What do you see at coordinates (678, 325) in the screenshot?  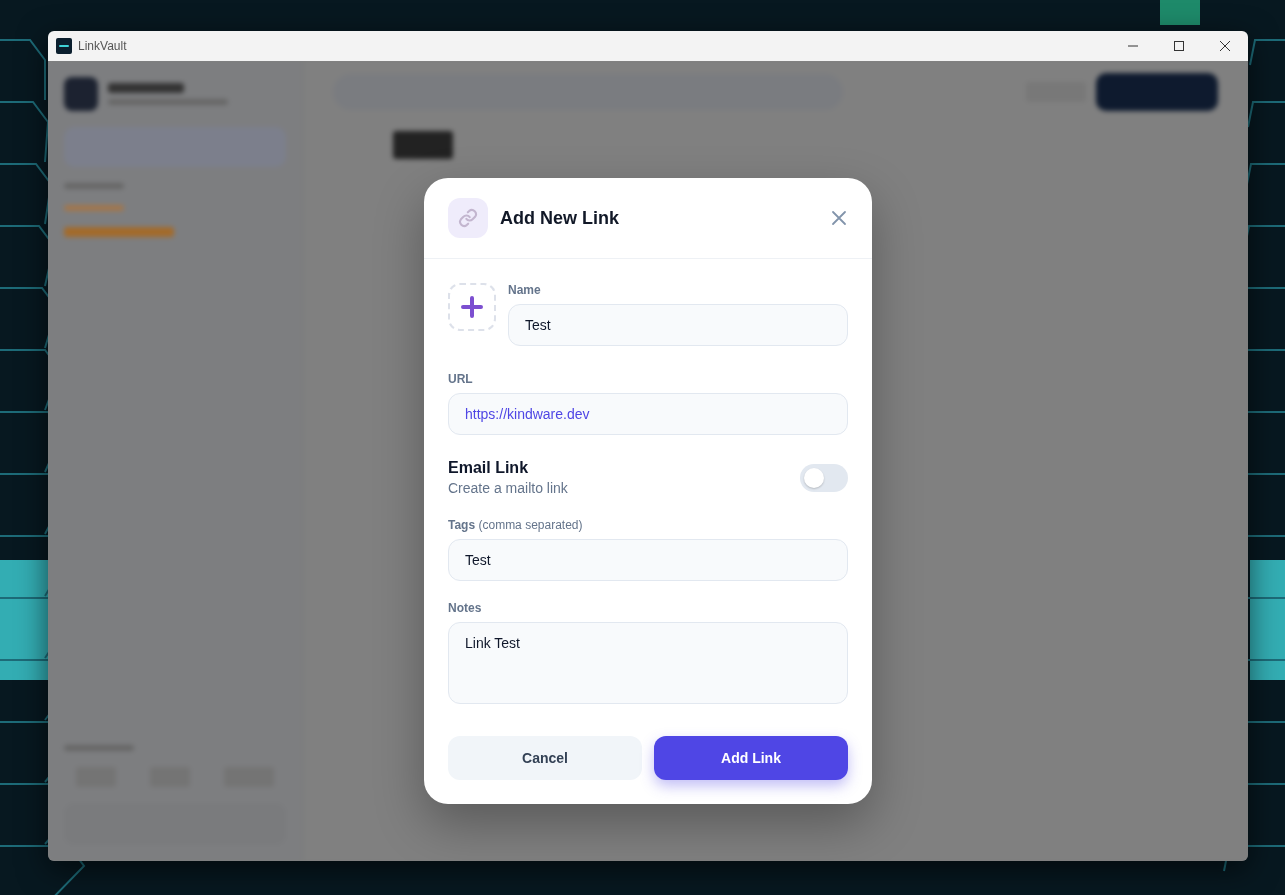 I see `name-field: Test` at bounding box center [678, 325].